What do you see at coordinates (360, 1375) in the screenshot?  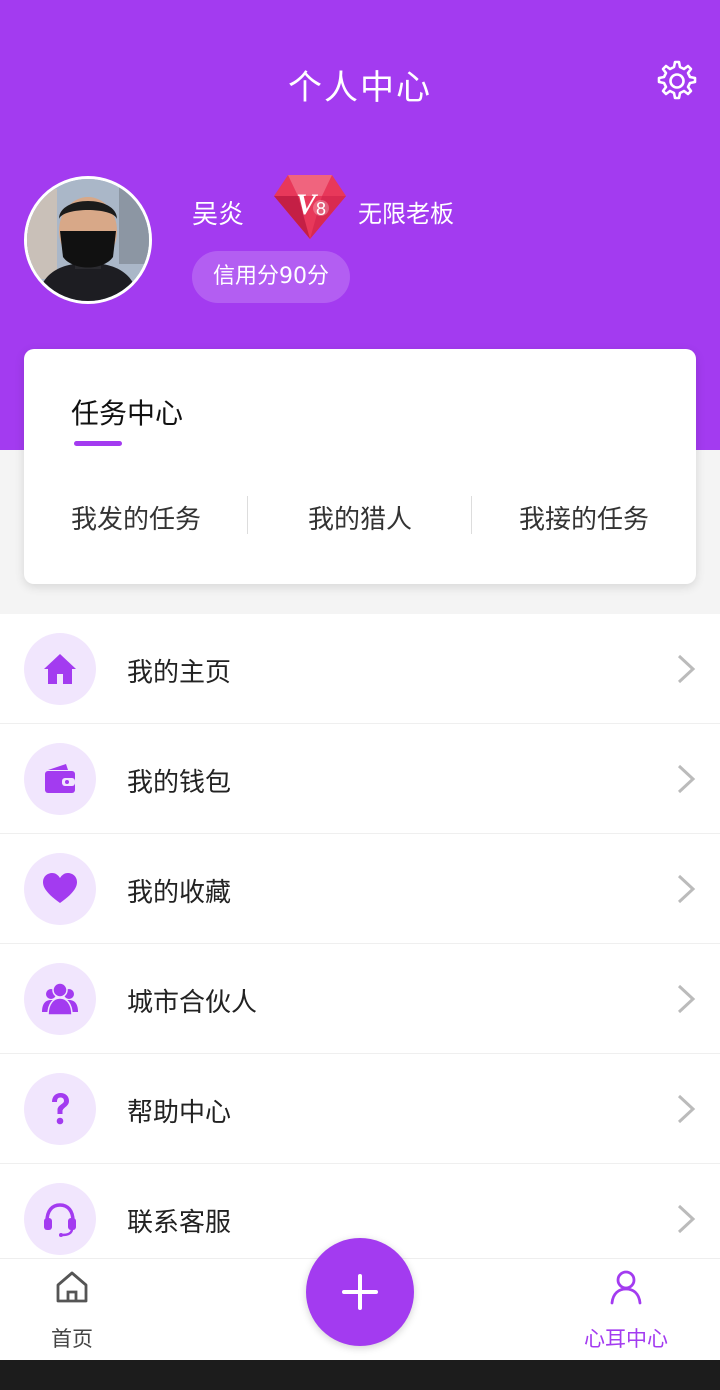 I see `system-navigation-bar` at bounding box center [360, 1375].